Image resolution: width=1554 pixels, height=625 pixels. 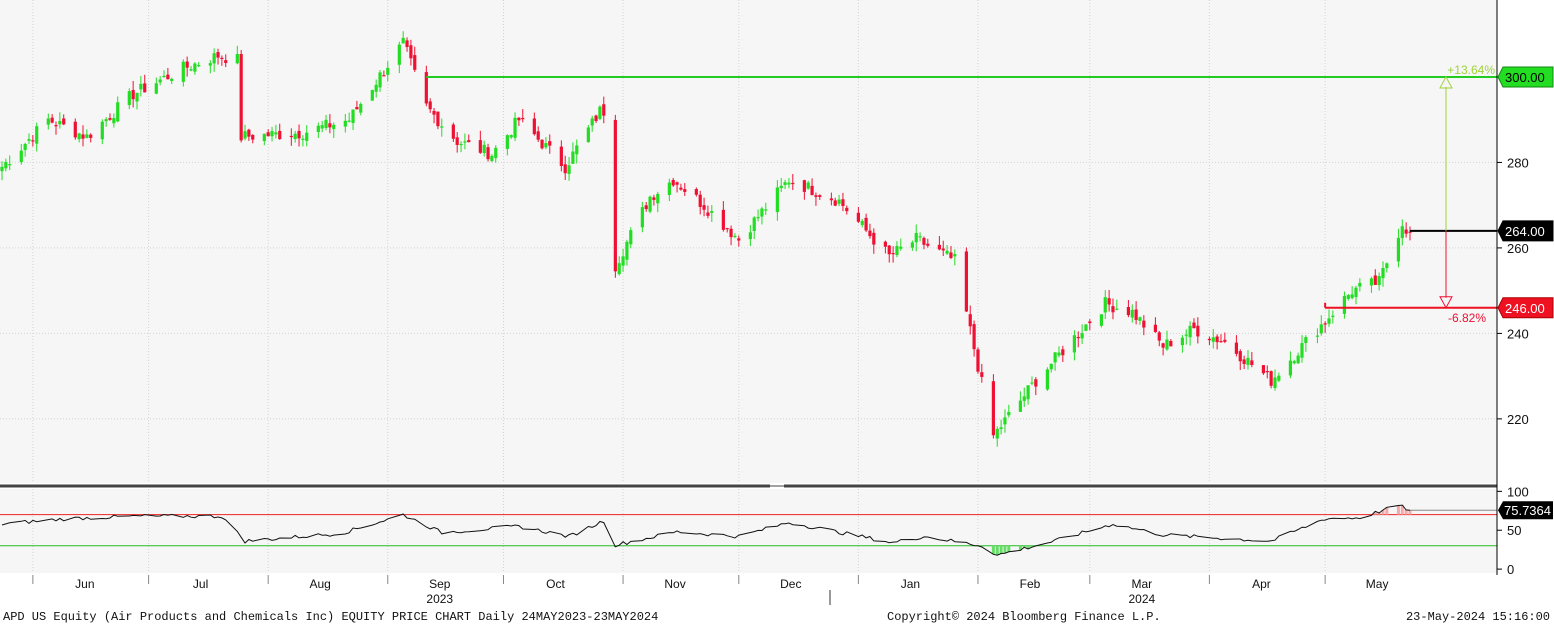 What do you see at coordinates (1525, 77) in the screenshot?
I see `badge-300: 300.00` at bounding box center [1525, 77].